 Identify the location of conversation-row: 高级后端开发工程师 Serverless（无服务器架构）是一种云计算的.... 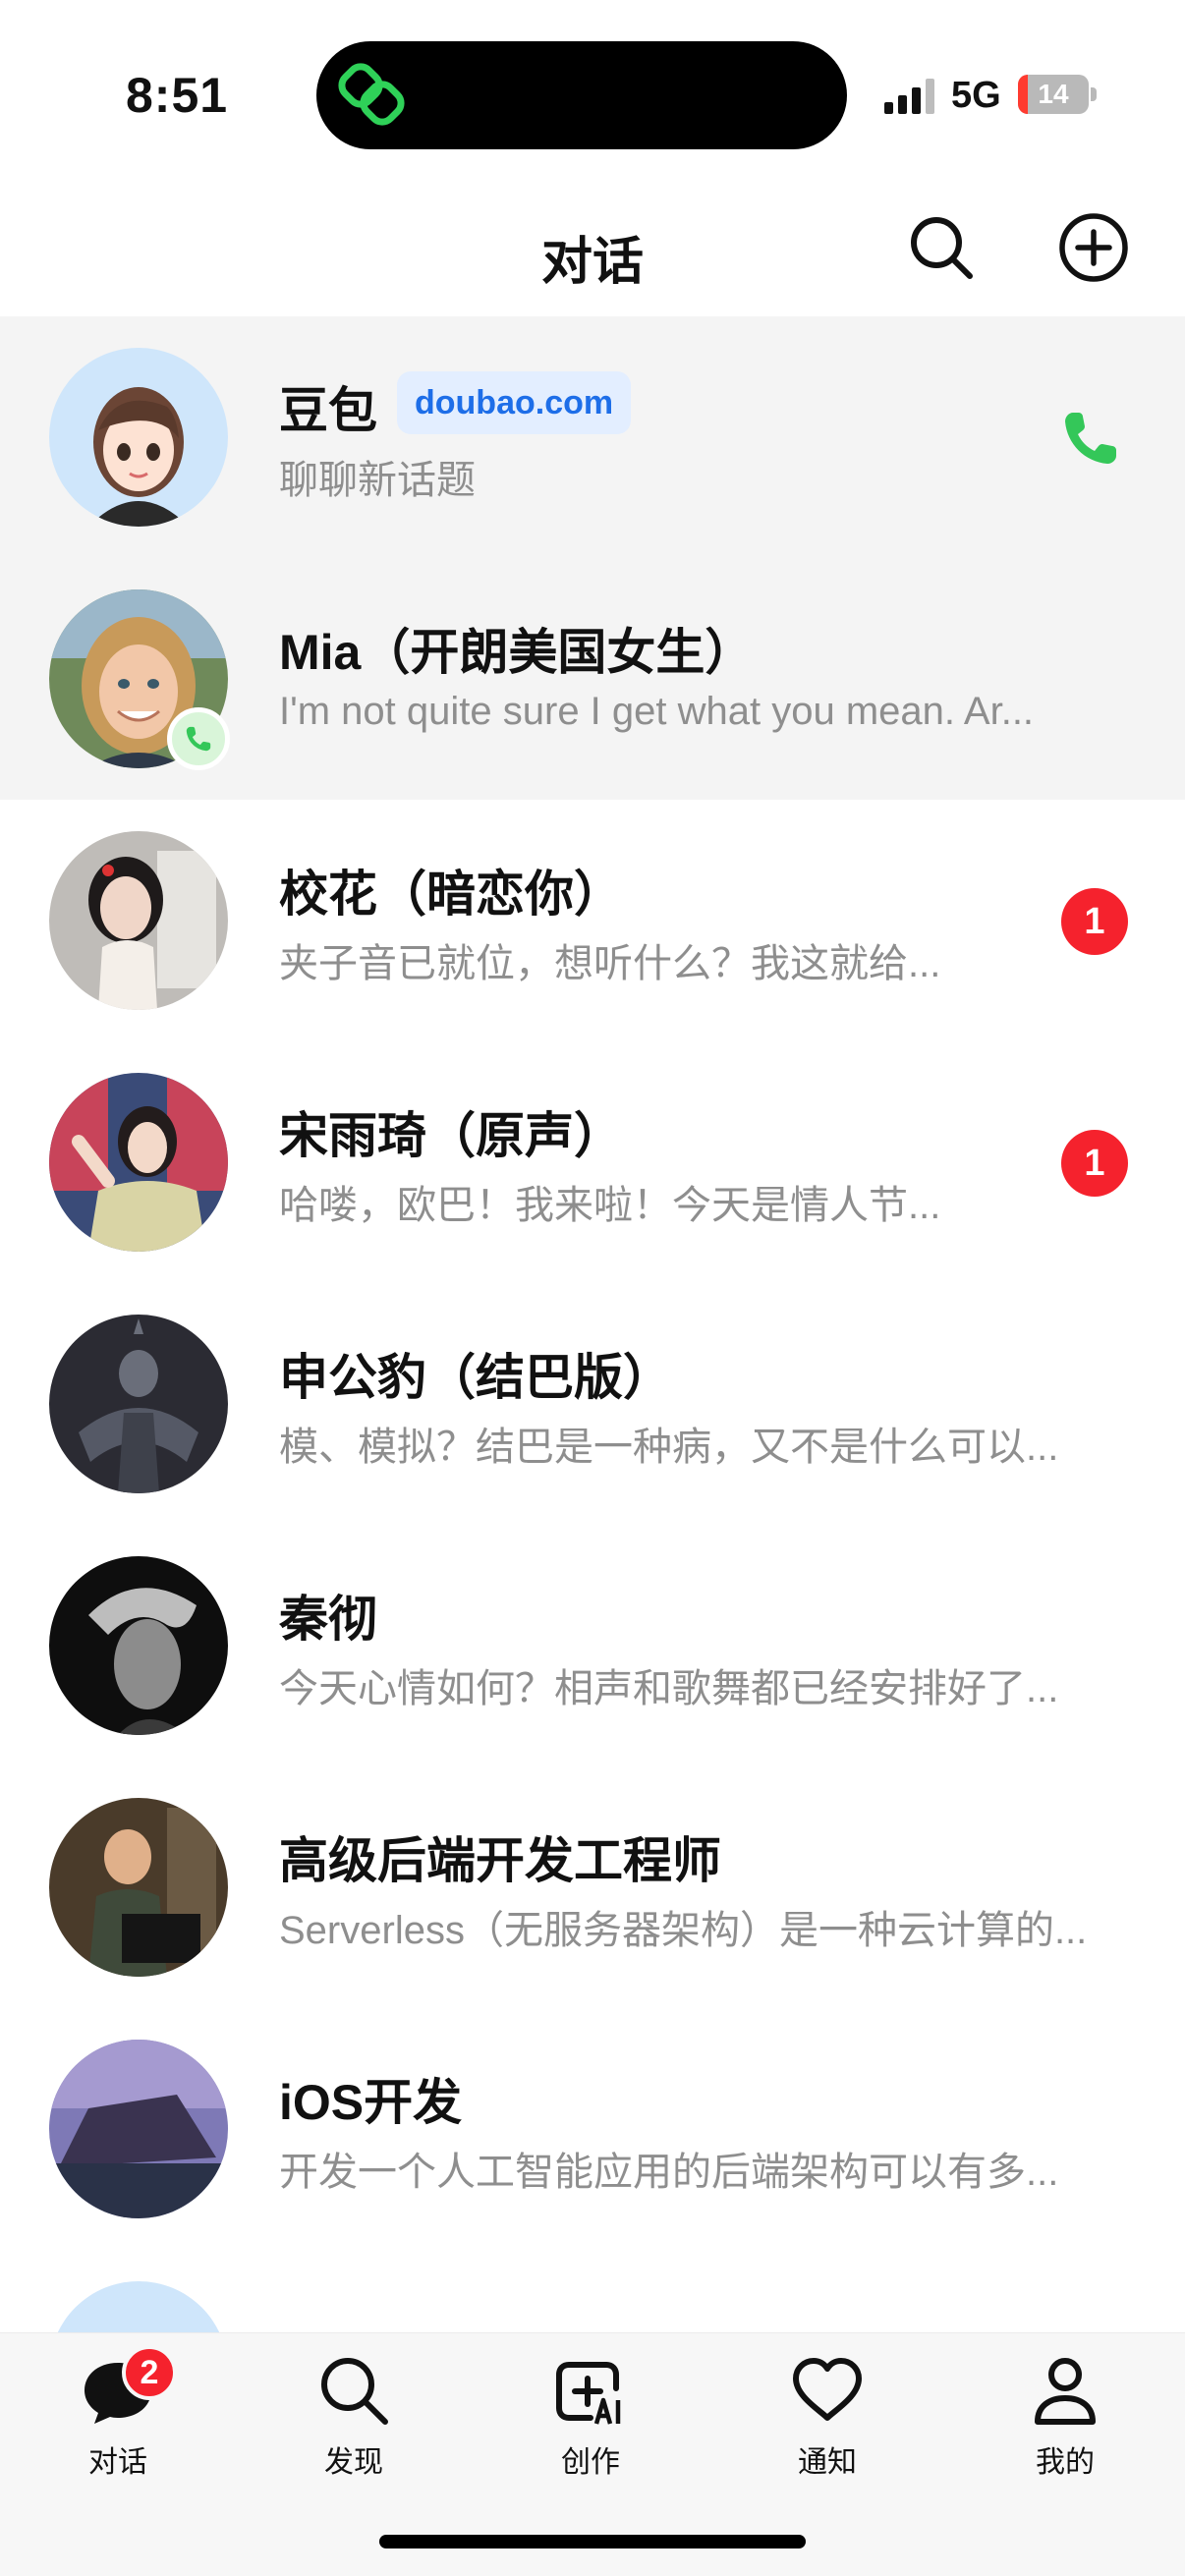
(592, 1887).